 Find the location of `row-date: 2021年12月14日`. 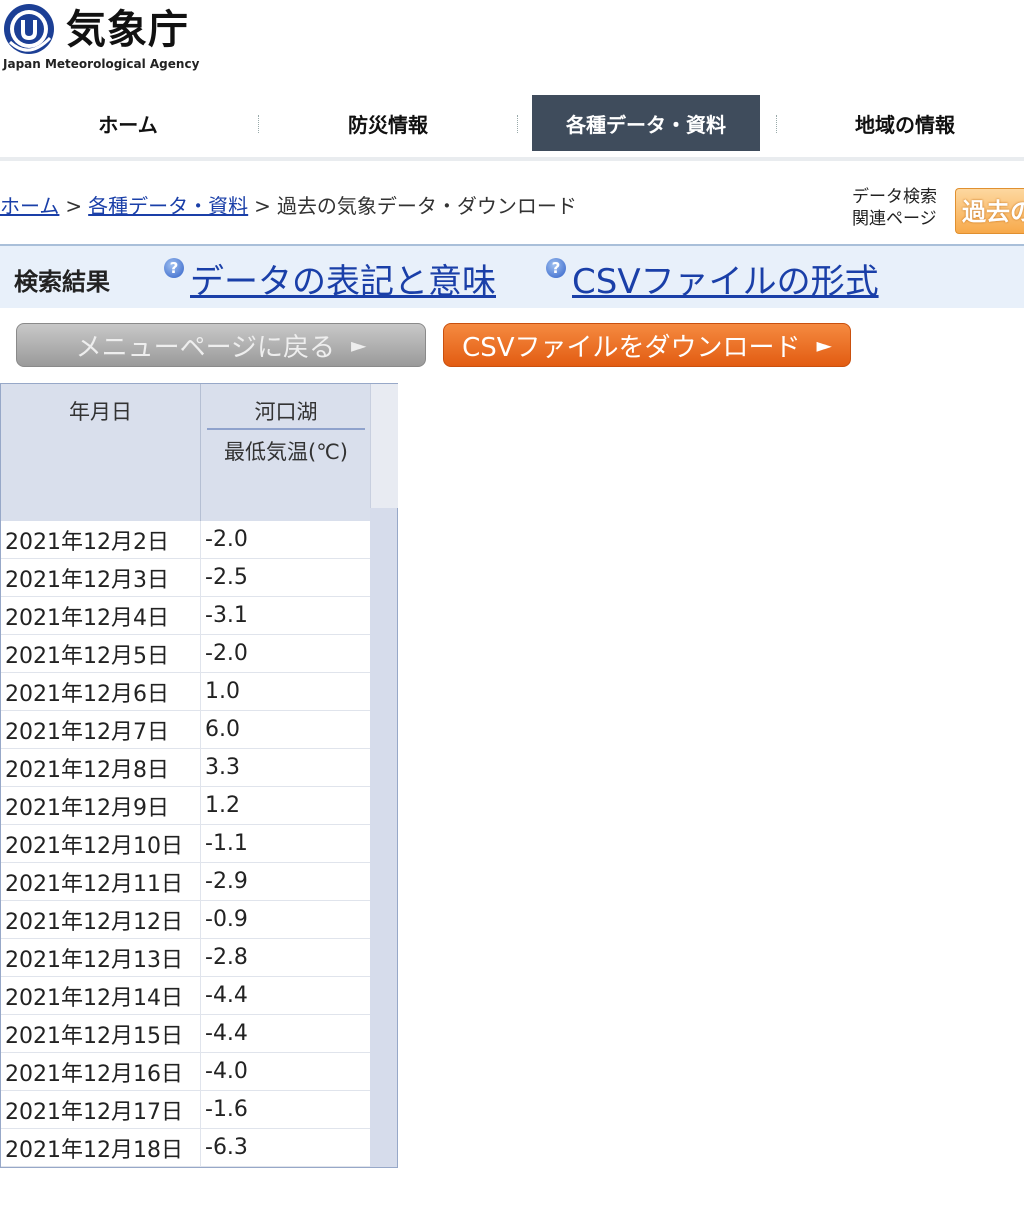

row-date: 2021年12月14日 is located at coordinates (101, 995).